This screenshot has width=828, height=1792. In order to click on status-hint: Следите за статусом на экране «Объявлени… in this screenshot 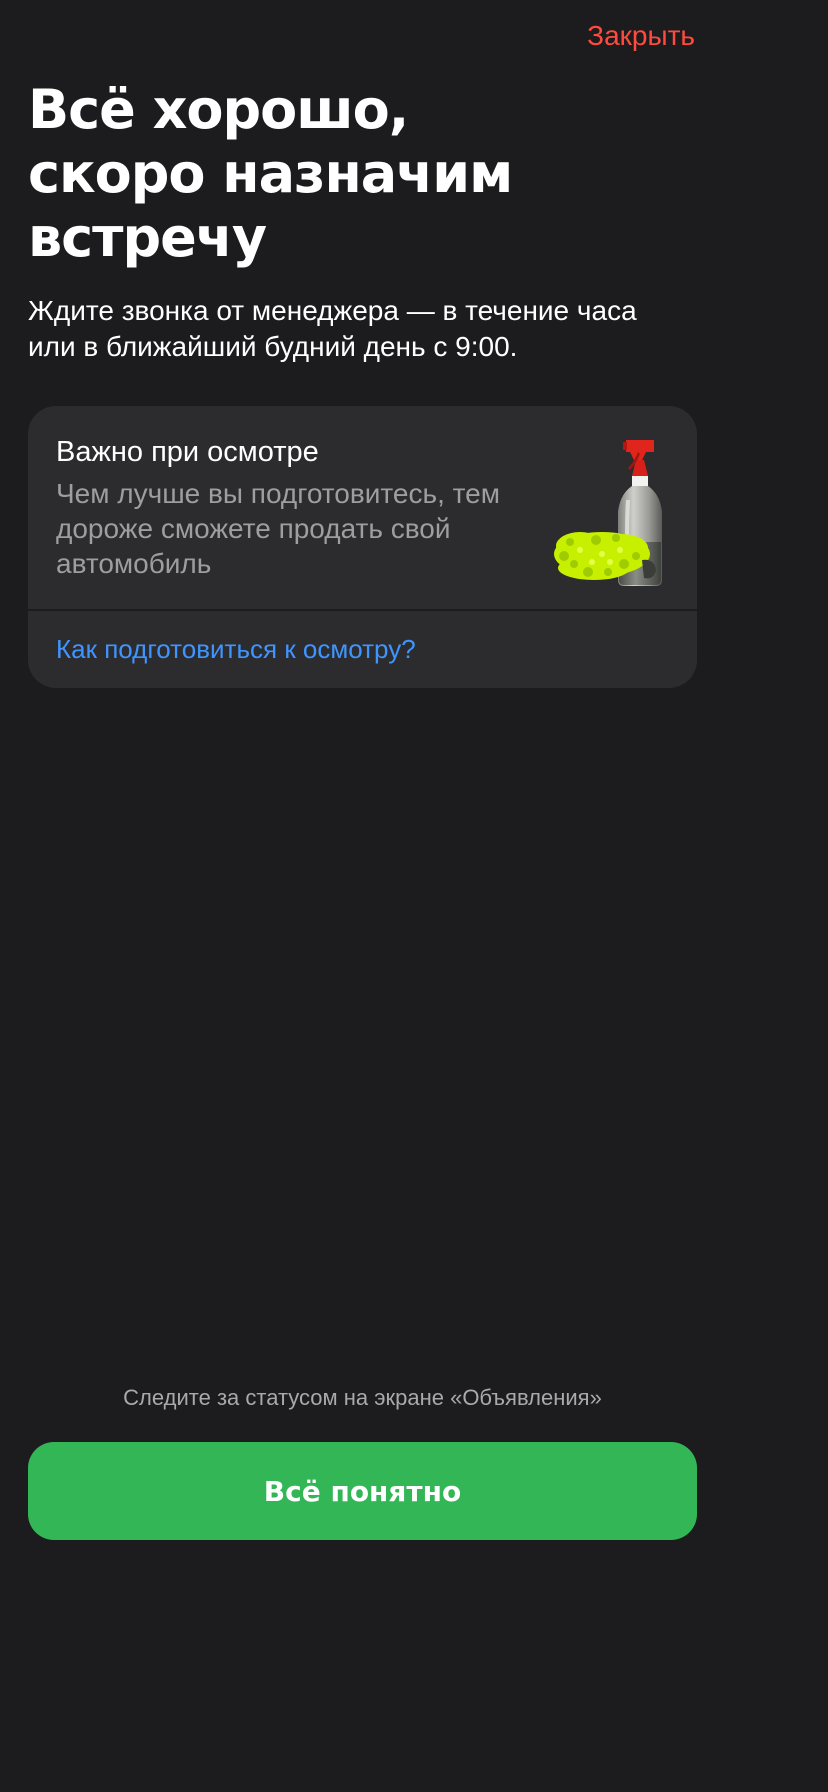, I will do `click(362, 1397)`.